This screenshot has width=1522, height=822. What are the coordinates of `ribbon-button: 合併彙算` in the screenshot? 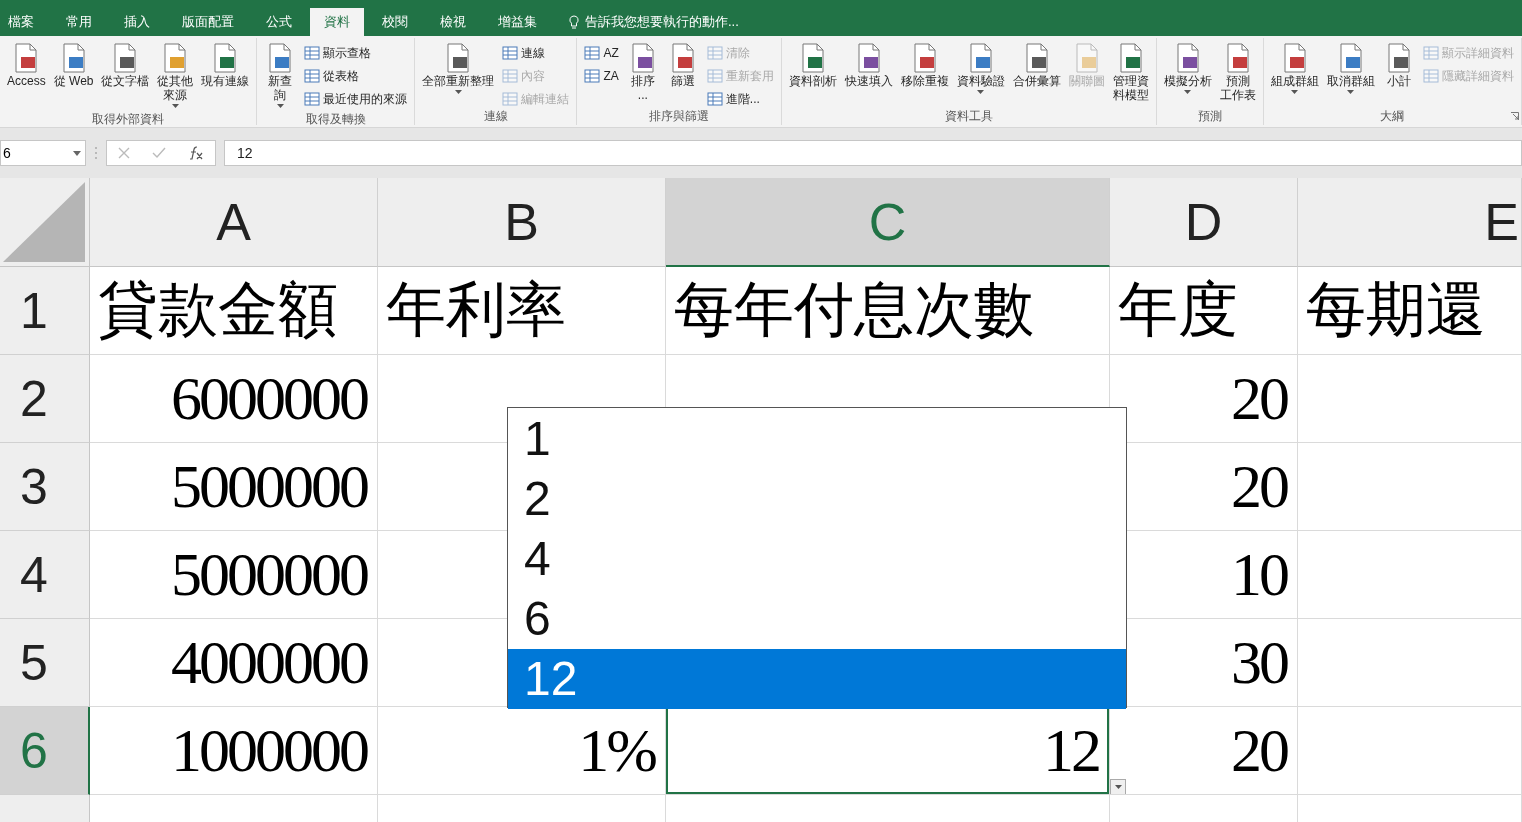 It's located at (1036, 74).